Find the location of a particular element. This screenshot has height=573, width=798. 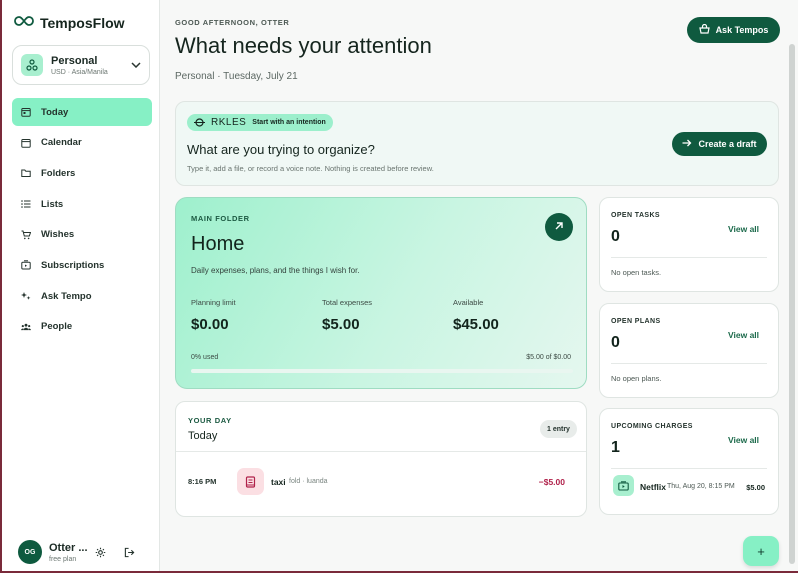

used-amount: $5.00 of $0.00 is located at coordinates (548, 357).